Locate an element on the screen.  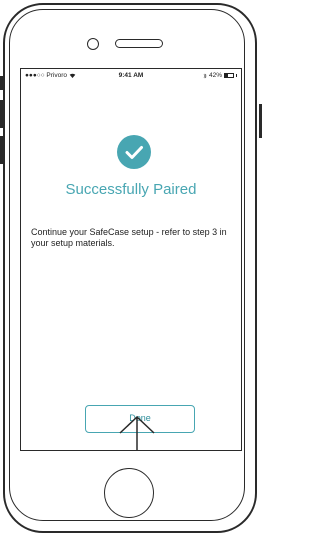
battery-fill is located at coordinates (227, 75).